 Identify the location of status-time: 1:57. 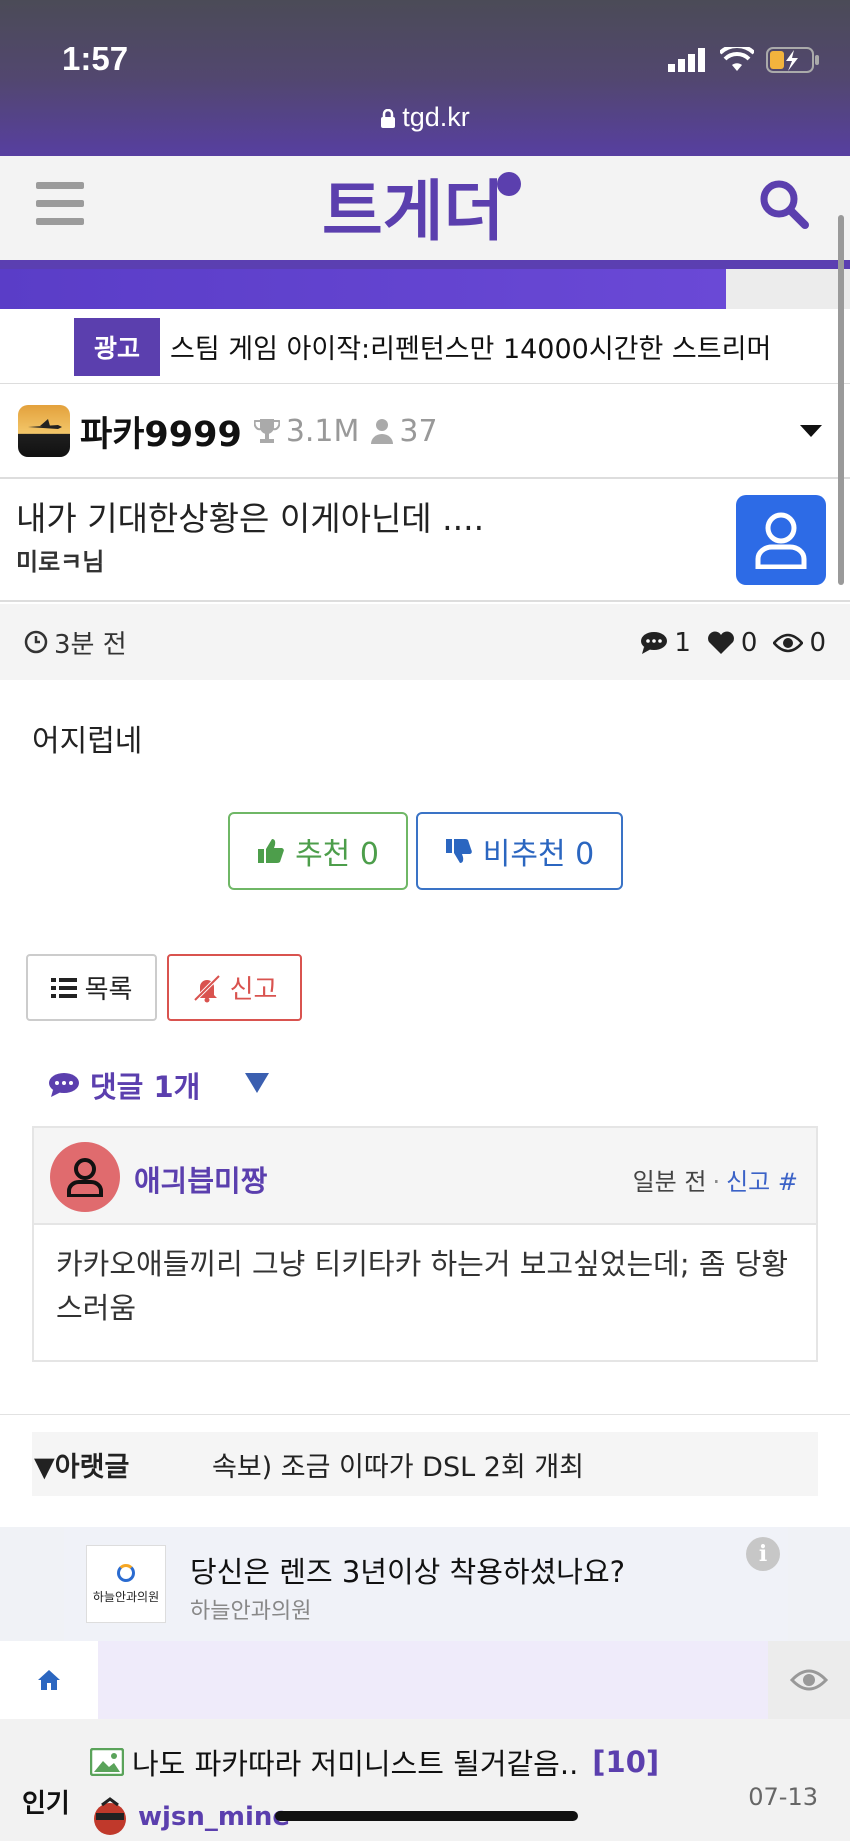
(95, 58).